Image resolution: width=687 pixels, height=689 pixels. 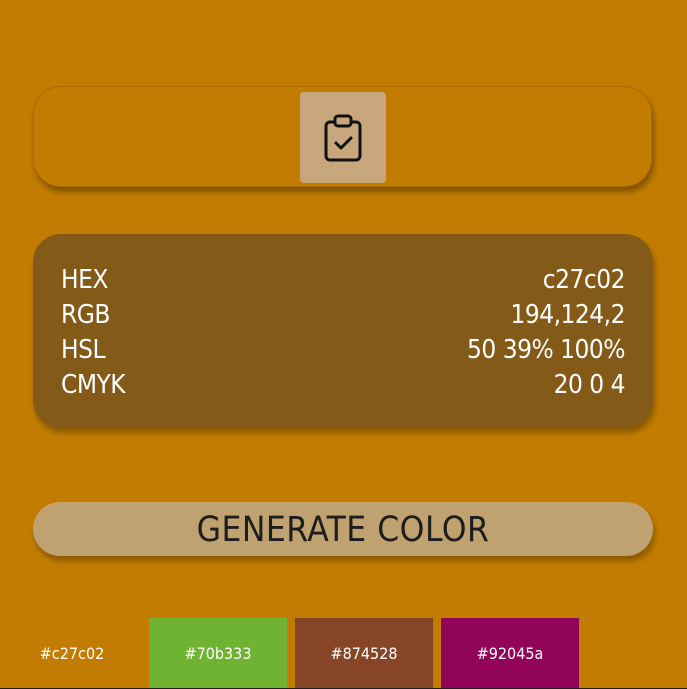 I want to click on cmyk-value: 20 0 4, so click(x=589, y=385).